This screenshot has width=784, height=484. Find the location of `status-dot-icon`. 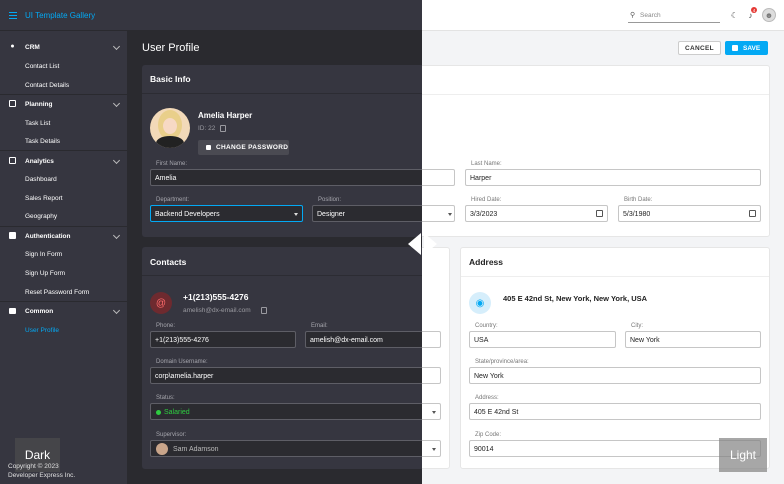

status-dot-icon is located at coordinates (158, 412).